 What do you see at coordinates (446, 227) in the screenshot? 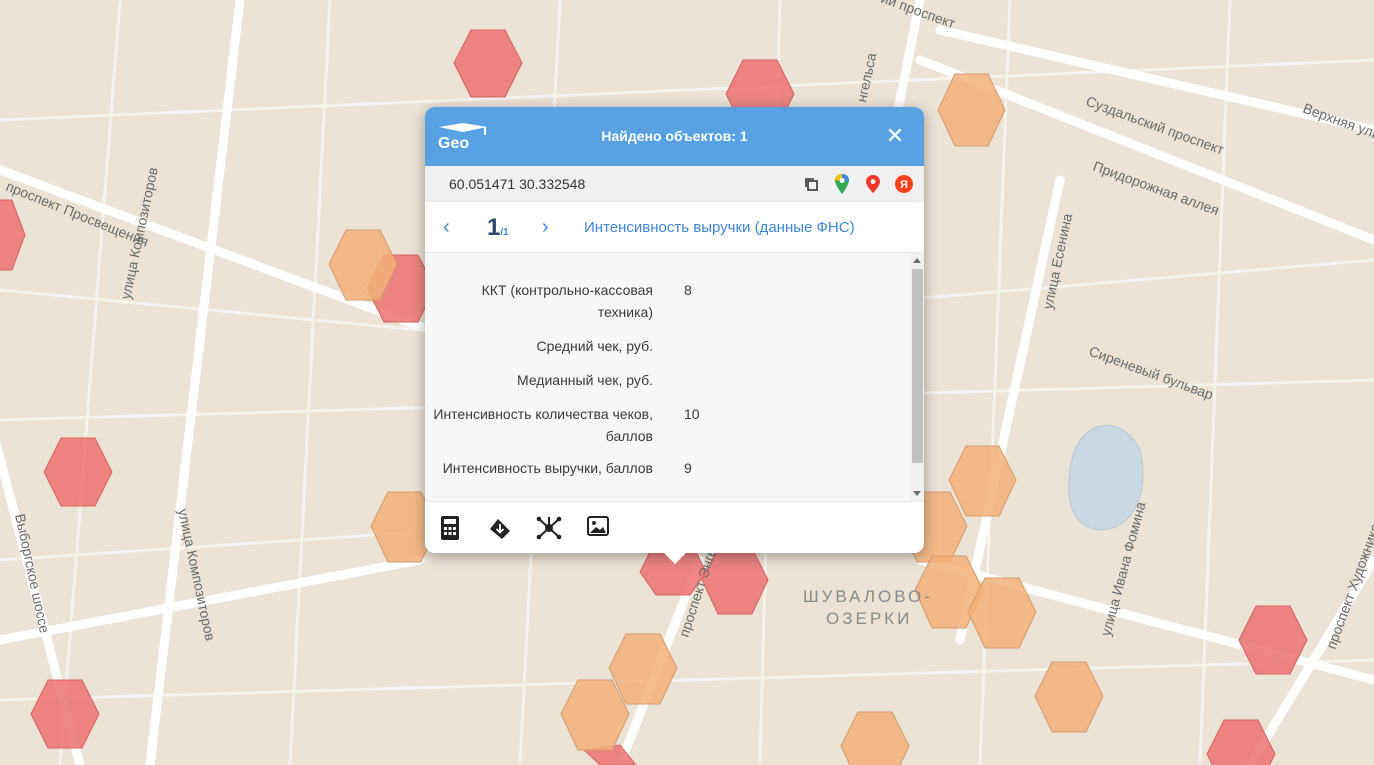
I see `prev-object-button: ‹` at bounding box center [446, 227].